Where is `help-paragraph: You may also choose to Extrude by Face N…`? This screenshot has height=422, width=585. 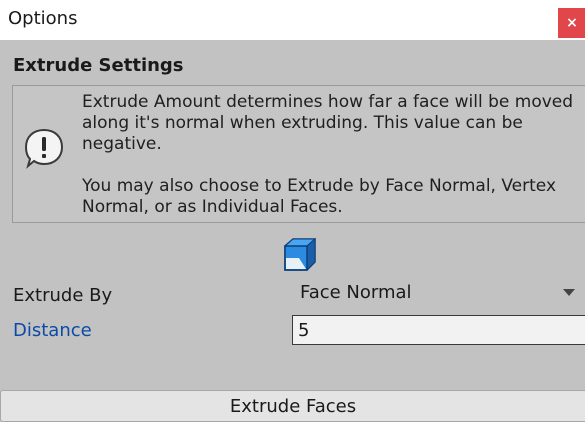 help-paragraph: You may also choose to Extrude by Face N… is located at coordinates (319, 196).